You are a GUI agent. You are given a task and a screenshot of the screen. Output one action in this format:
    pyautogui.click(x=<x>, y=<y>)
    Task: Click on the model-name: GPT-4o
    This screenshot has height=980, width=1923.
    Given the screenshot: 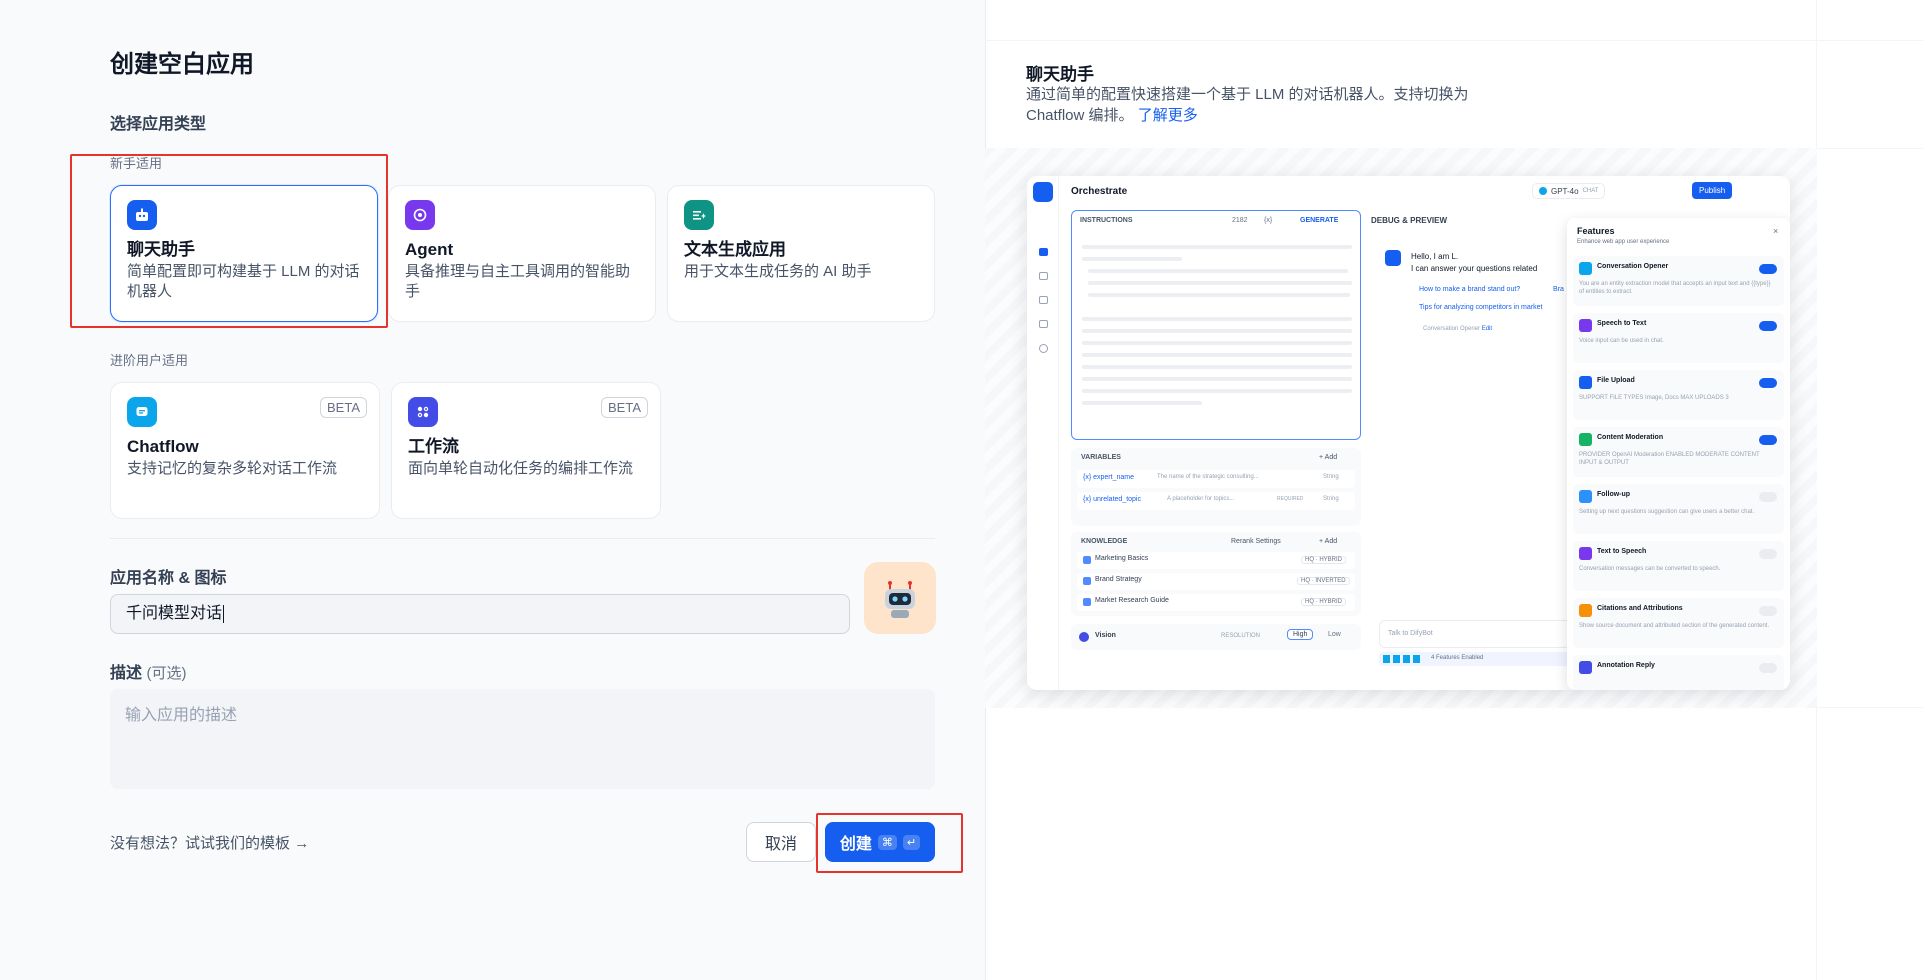 What is the action you would take?
    pyautogui.click(x=1565, y=191)
    